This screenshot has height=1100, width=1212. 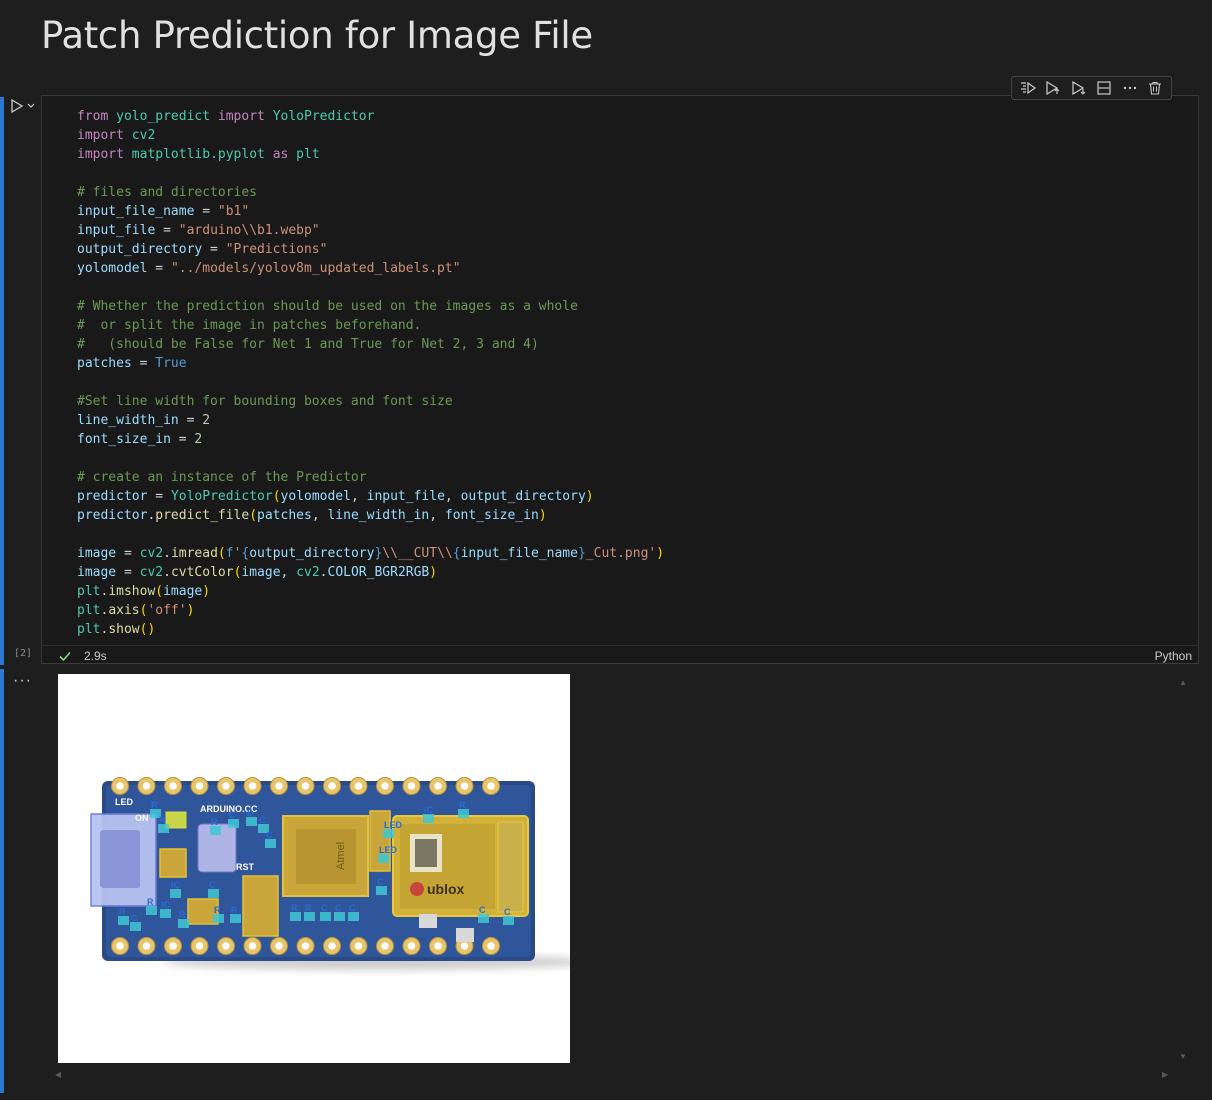 I want to click on delete-cell-button, so click(x=1155, y=88).